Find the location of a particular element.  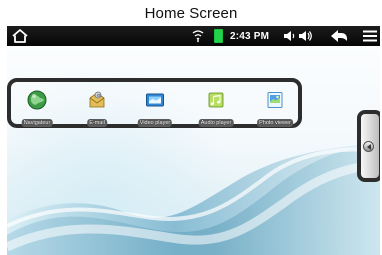

app-navigateur: Navigateur is located at coordinates (37, 108).